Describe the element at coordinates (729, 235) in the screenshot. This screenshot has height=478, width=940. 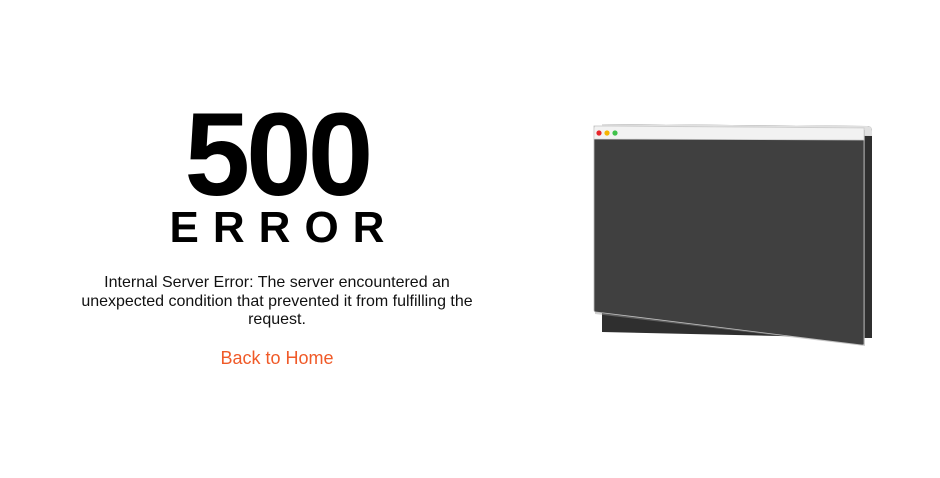
I see `front-window-body` at that location.